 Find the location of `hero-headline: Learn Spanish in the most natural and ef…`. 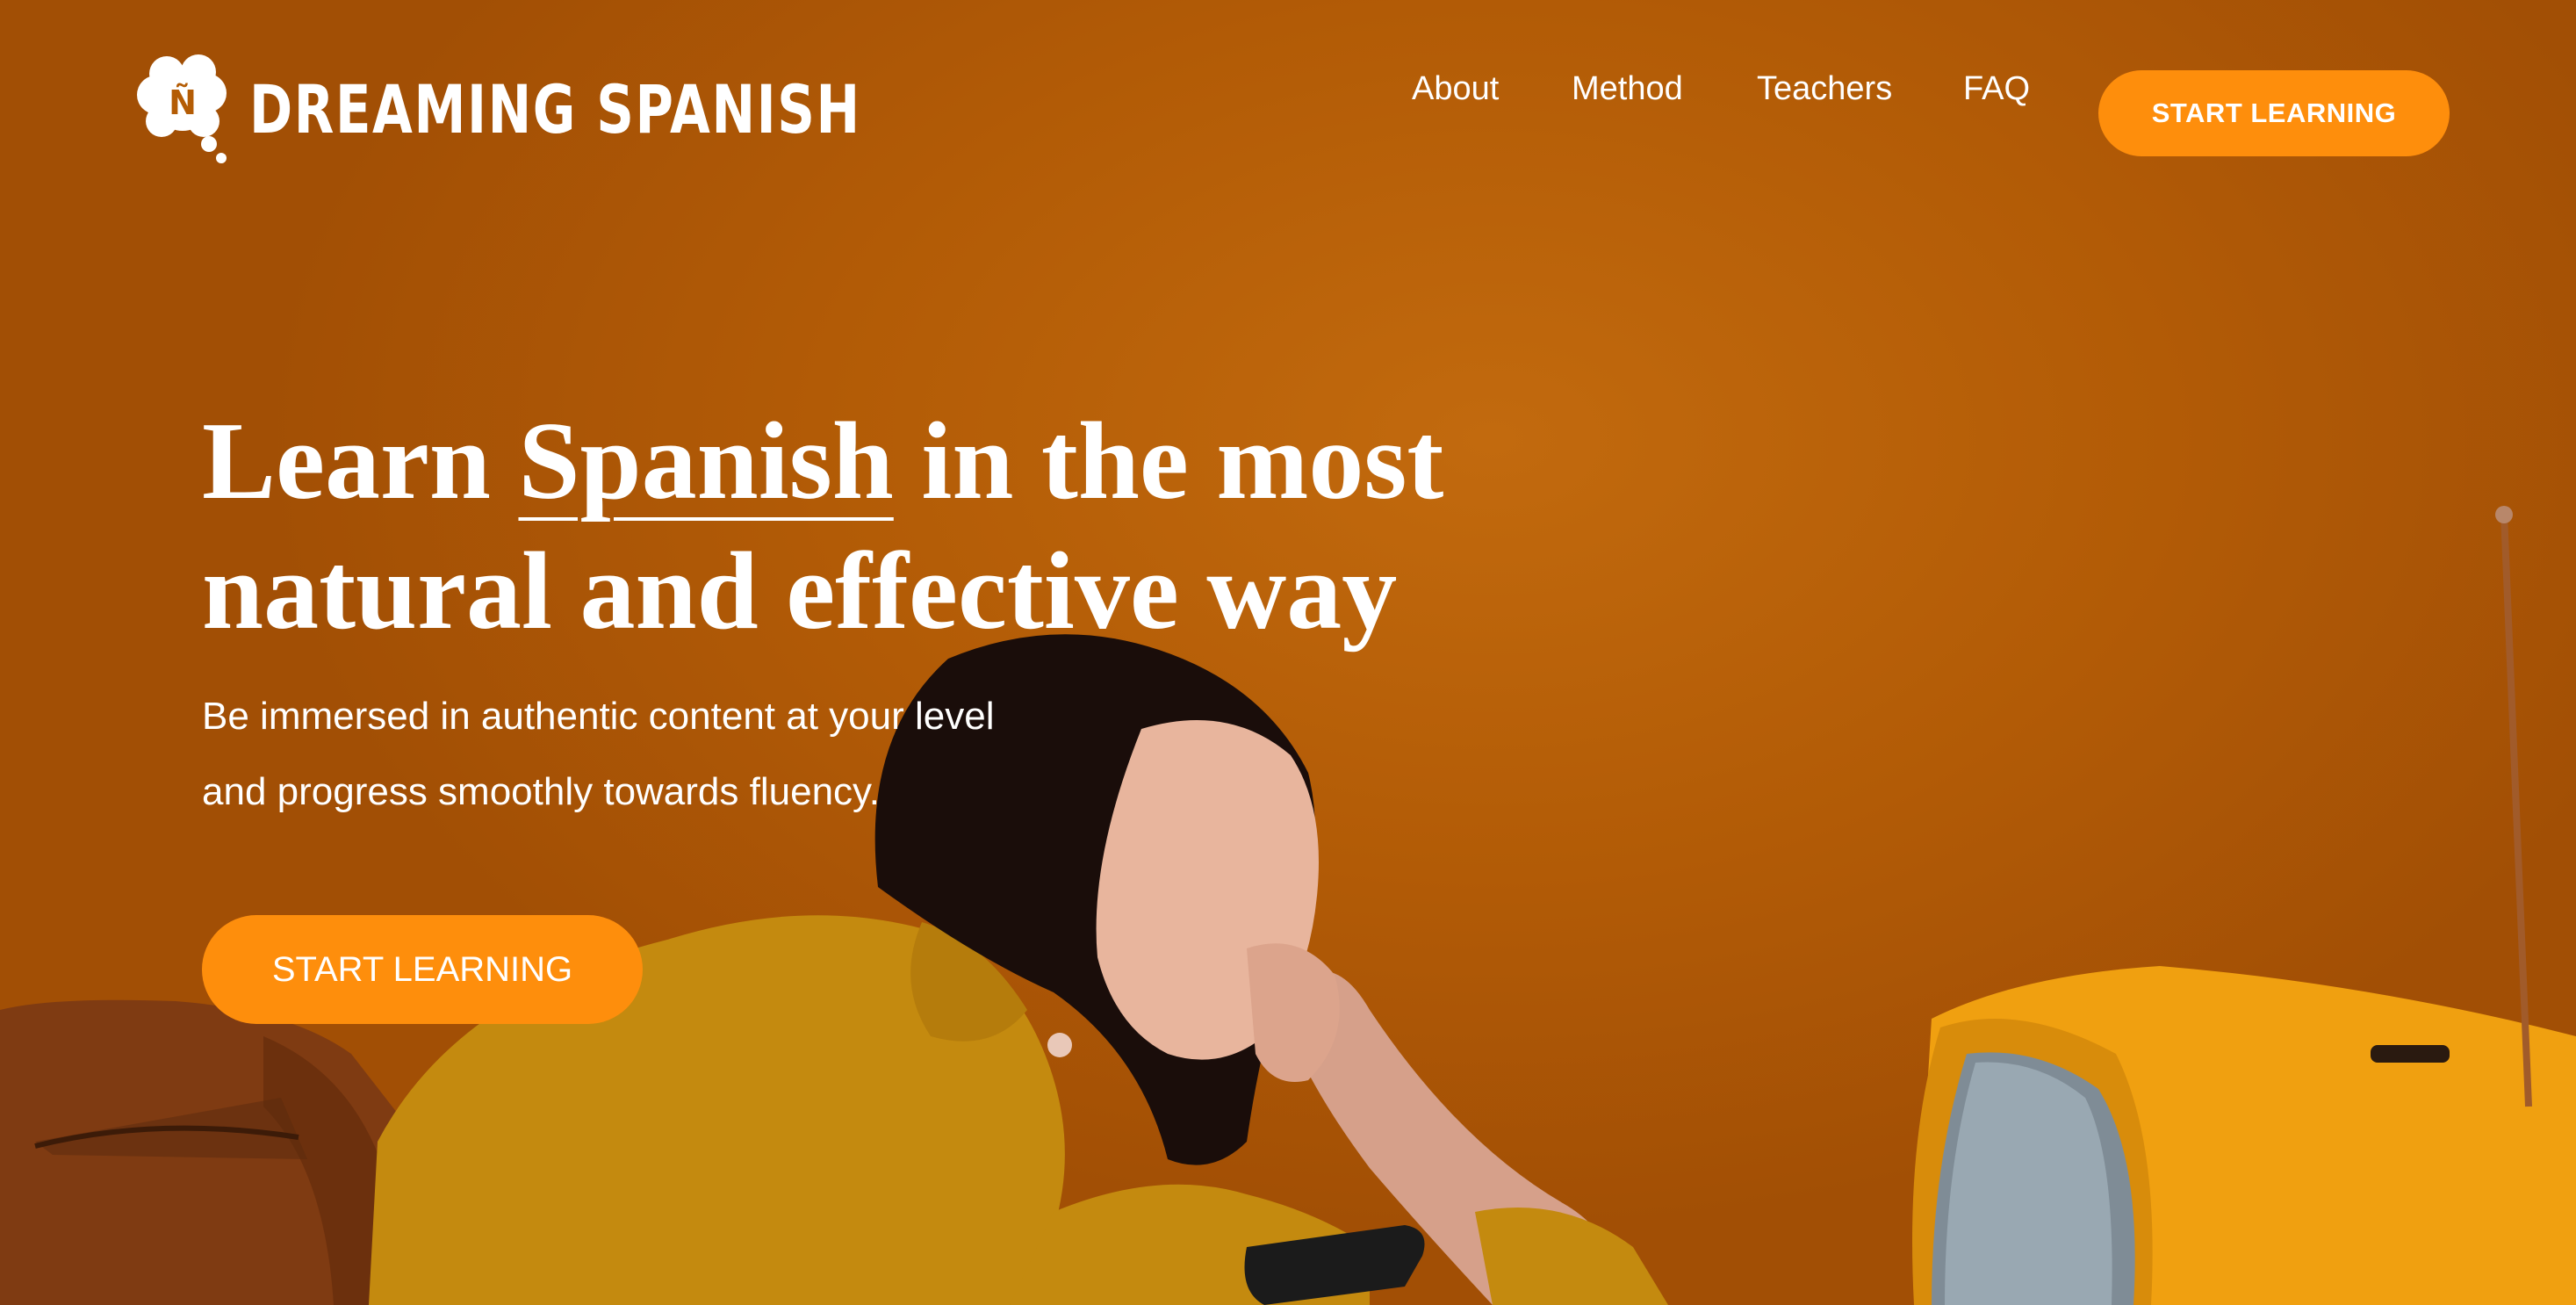

hero-headline: Learn Spanish in the most natural and ef… is located at coordinates (887, 527).